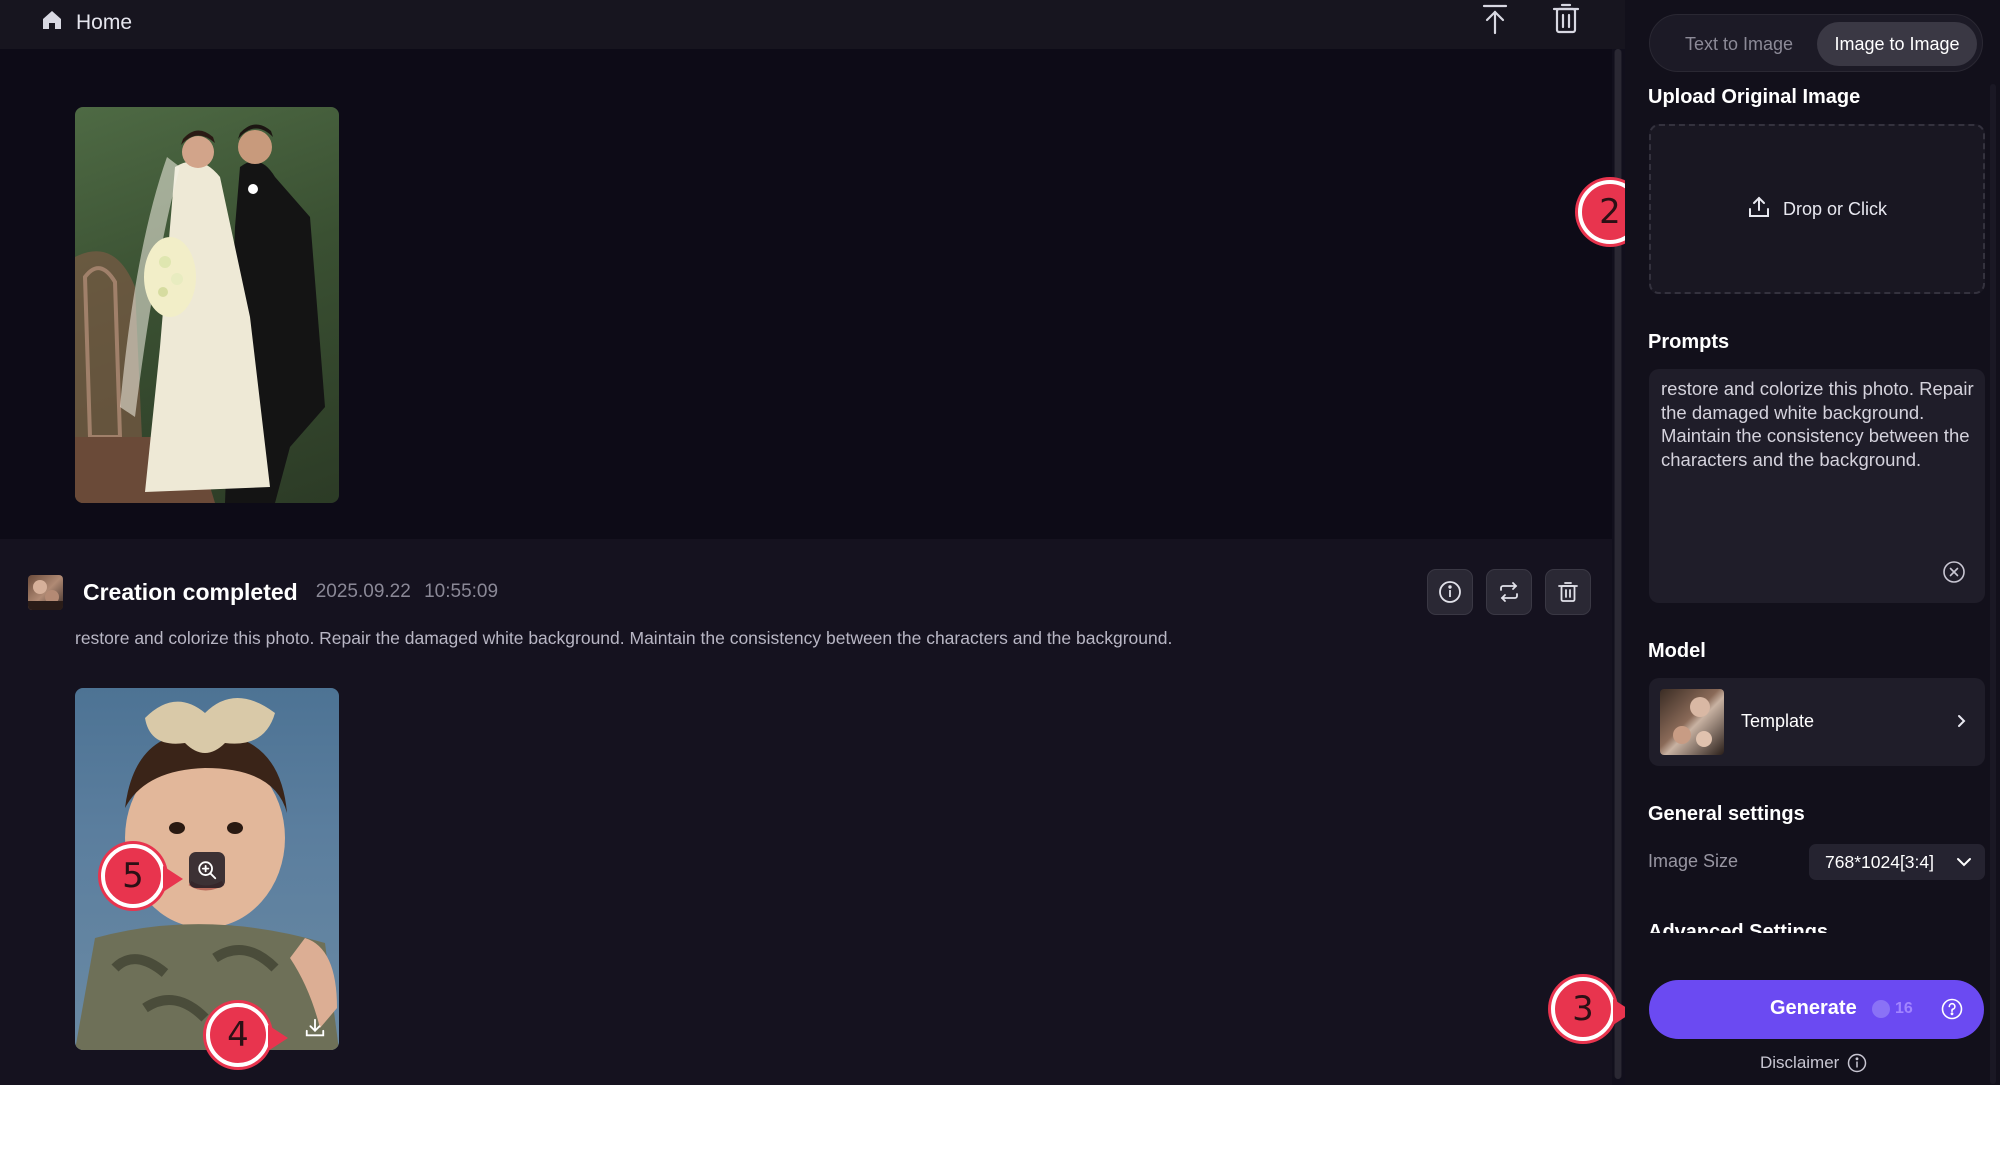  I want to click on regenerate-button, so click(1509, 592).